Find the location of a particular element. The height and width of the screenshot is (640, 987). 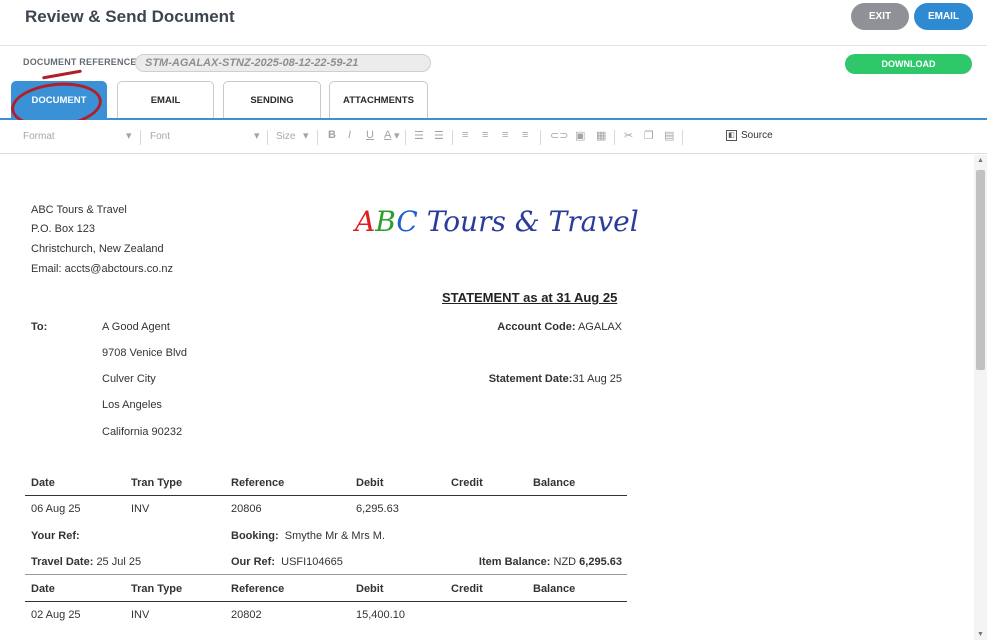

account-code-label: Account Code: is located at coordinates (536, 327).